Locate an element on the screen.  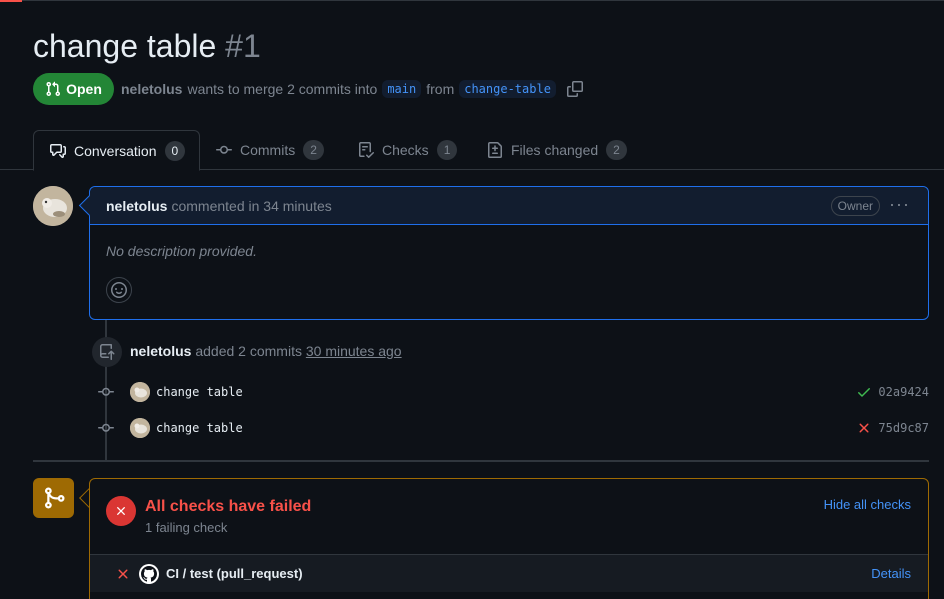
comment-discussion-icon is located at coordinates (58, 151).